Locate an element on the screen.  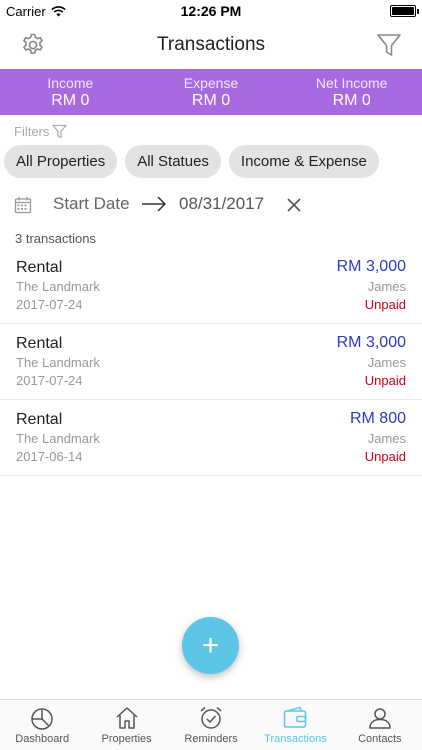
tab-label: Properties is located at coordinates (126, 739).